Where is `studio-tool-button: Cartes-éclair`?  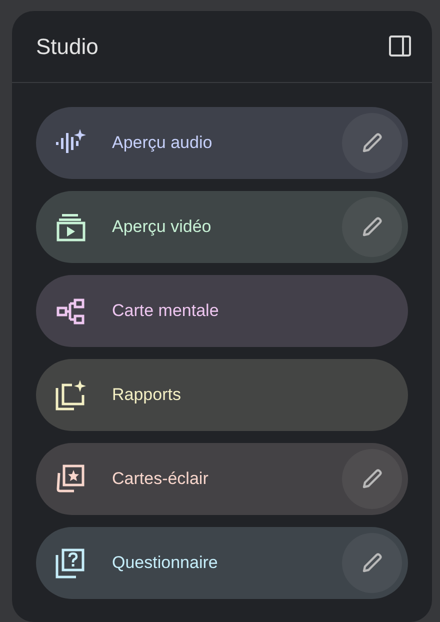
studio-tool-button: Cartes-éclair is located at coordinates (222, 479).